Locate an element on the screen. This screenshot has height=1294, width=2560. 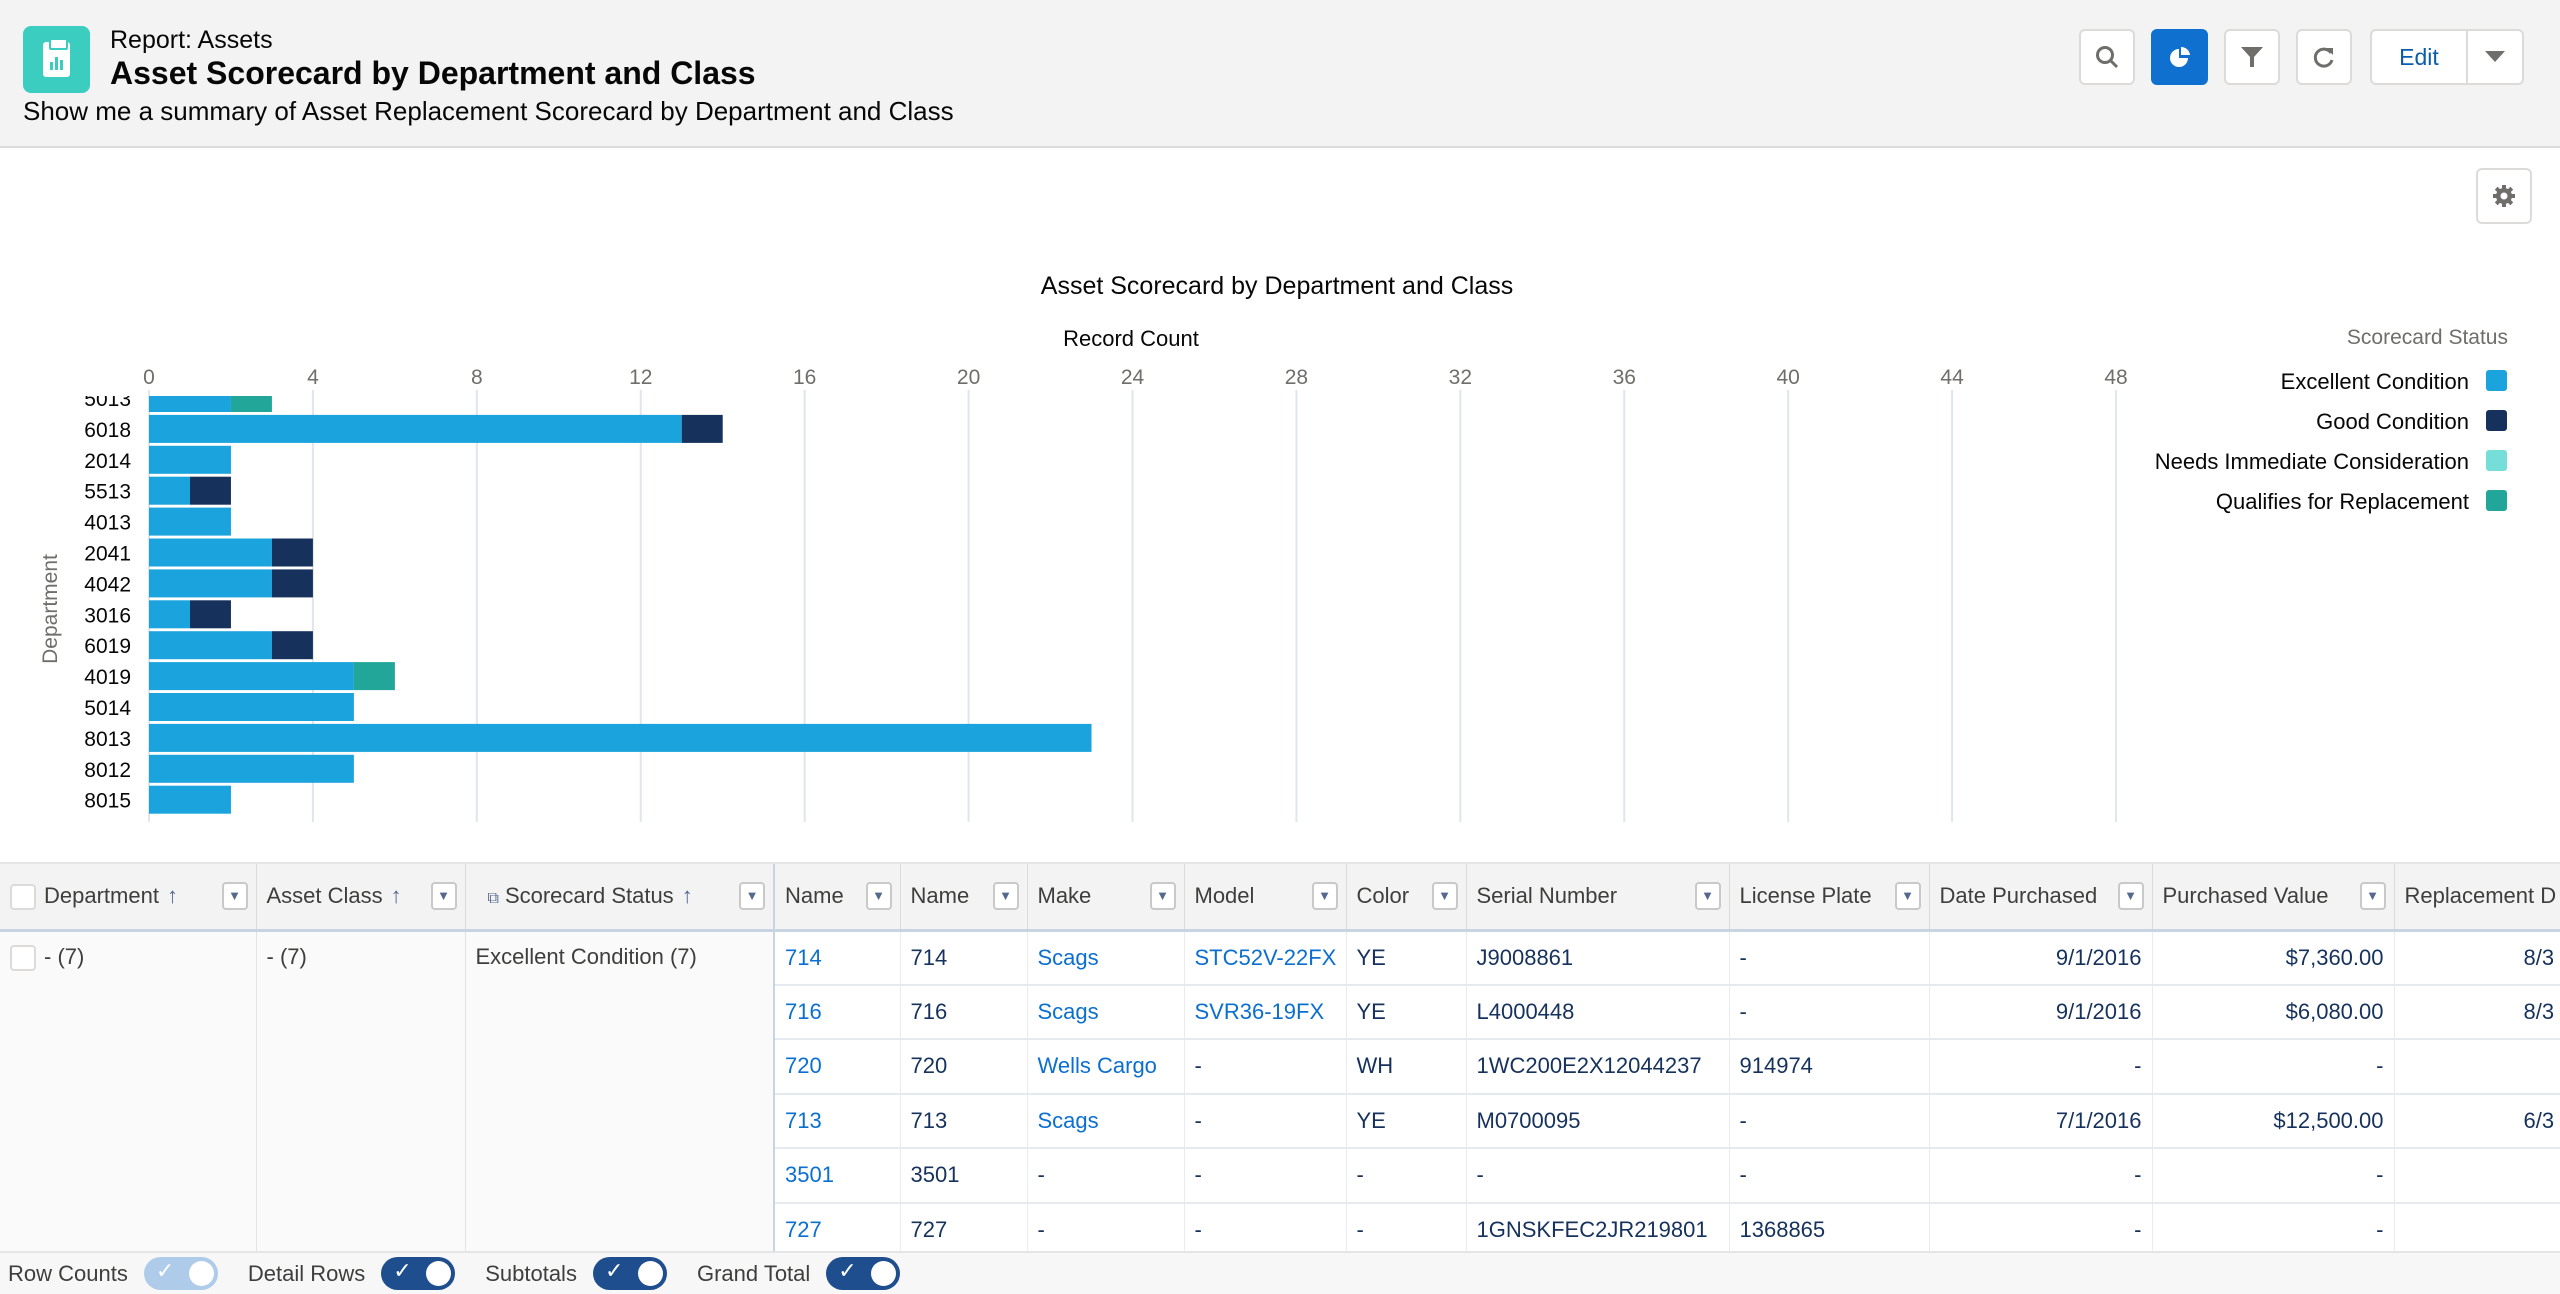
grand-total-toggle: ✓ is located at coordinates (863, 1273).